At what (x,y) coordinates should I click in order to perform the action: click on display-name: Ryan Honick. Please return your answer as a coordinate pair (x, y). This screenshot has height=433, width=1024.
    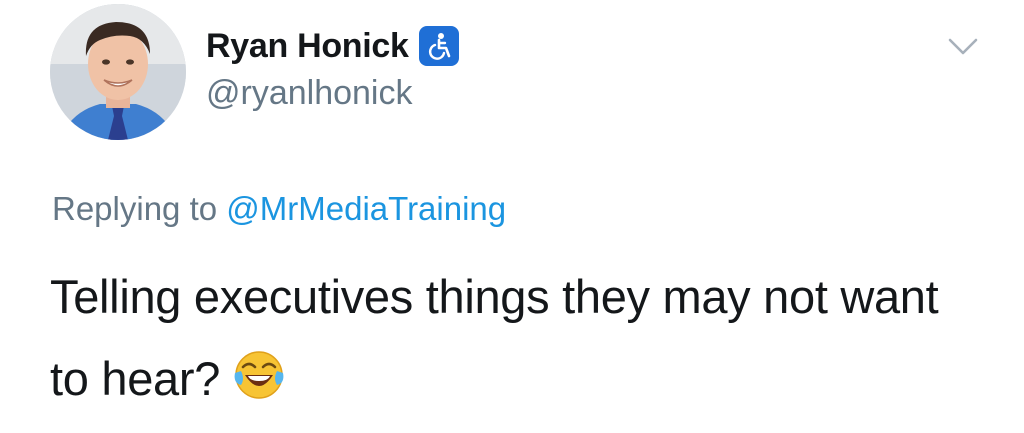
    Looking at the image, I should click on (307, 46).